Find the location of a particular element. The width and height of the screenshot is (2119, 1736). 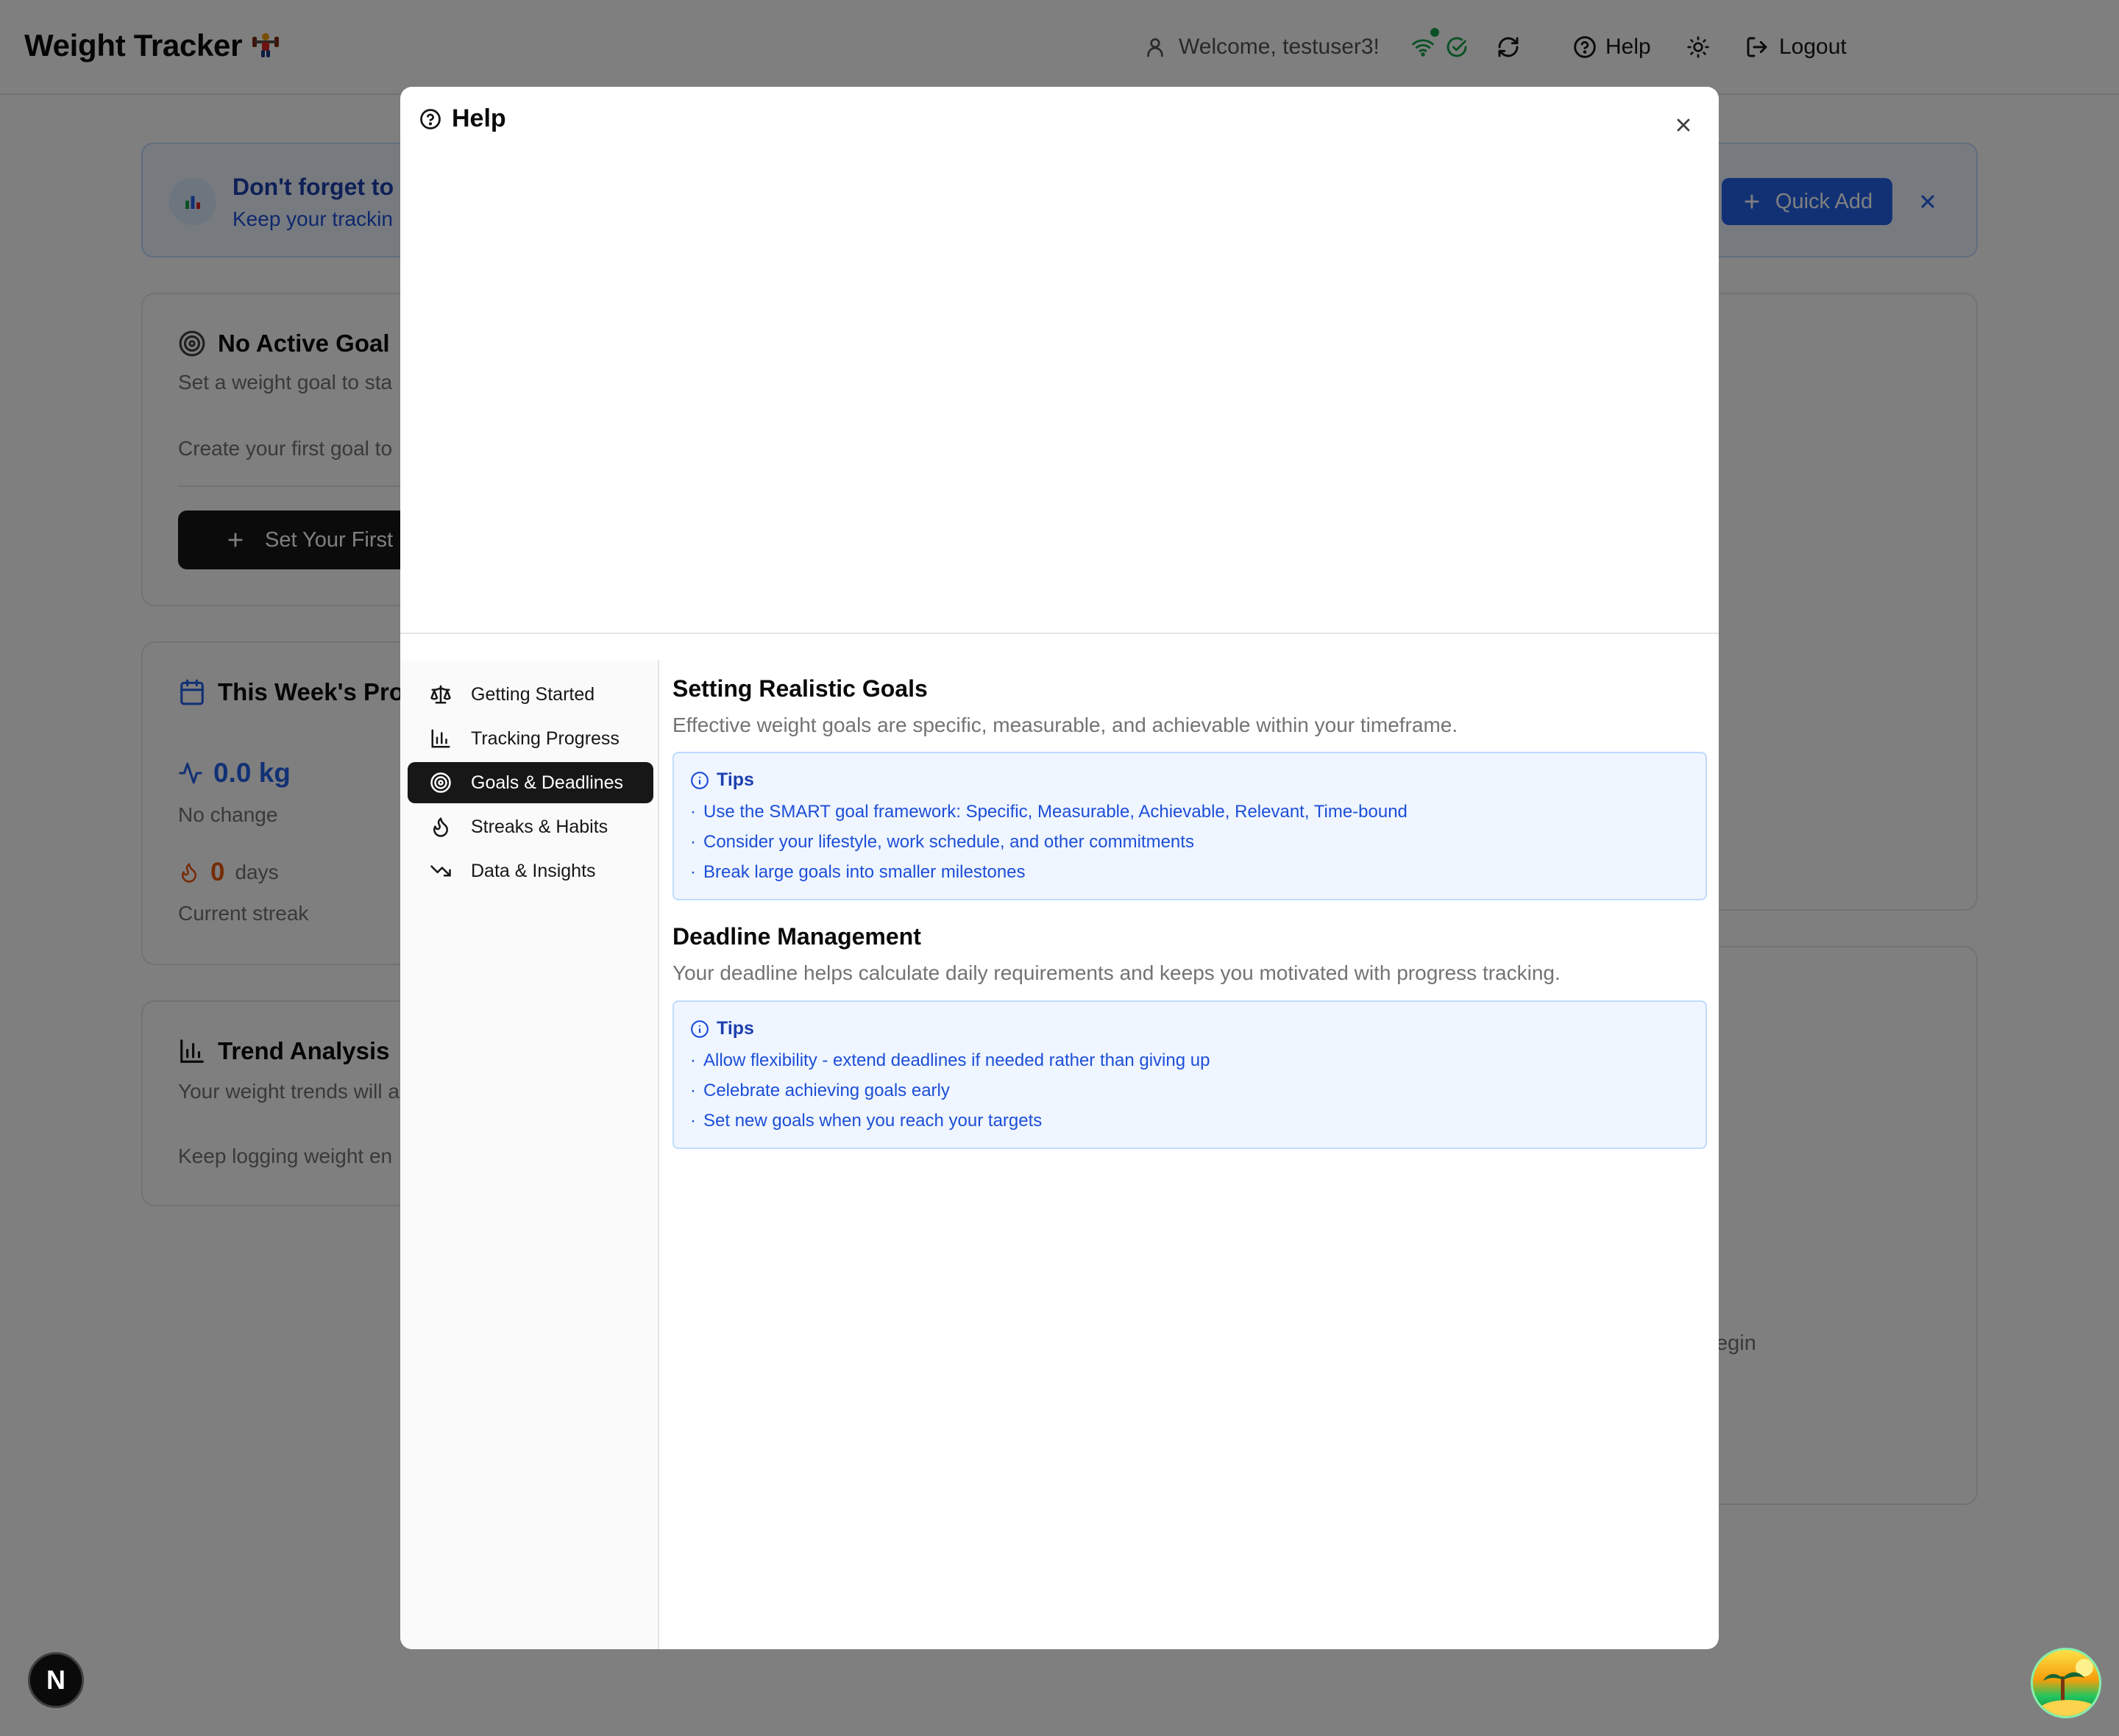

help-nav-getting-started: Getting Started is located at coordinates (530, 694).